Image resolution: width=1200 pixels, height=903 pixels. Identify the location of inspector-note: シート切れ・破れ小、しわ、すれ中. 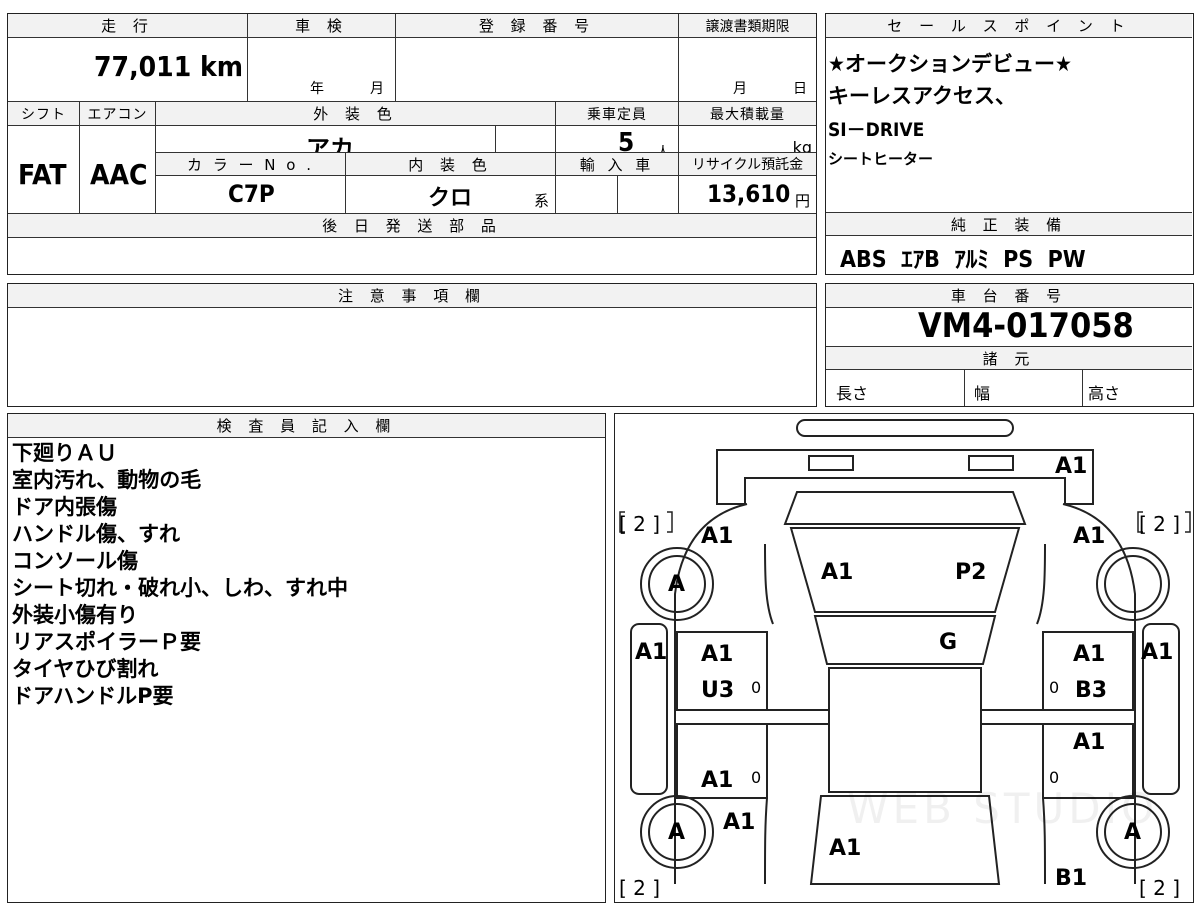
(180, 588).